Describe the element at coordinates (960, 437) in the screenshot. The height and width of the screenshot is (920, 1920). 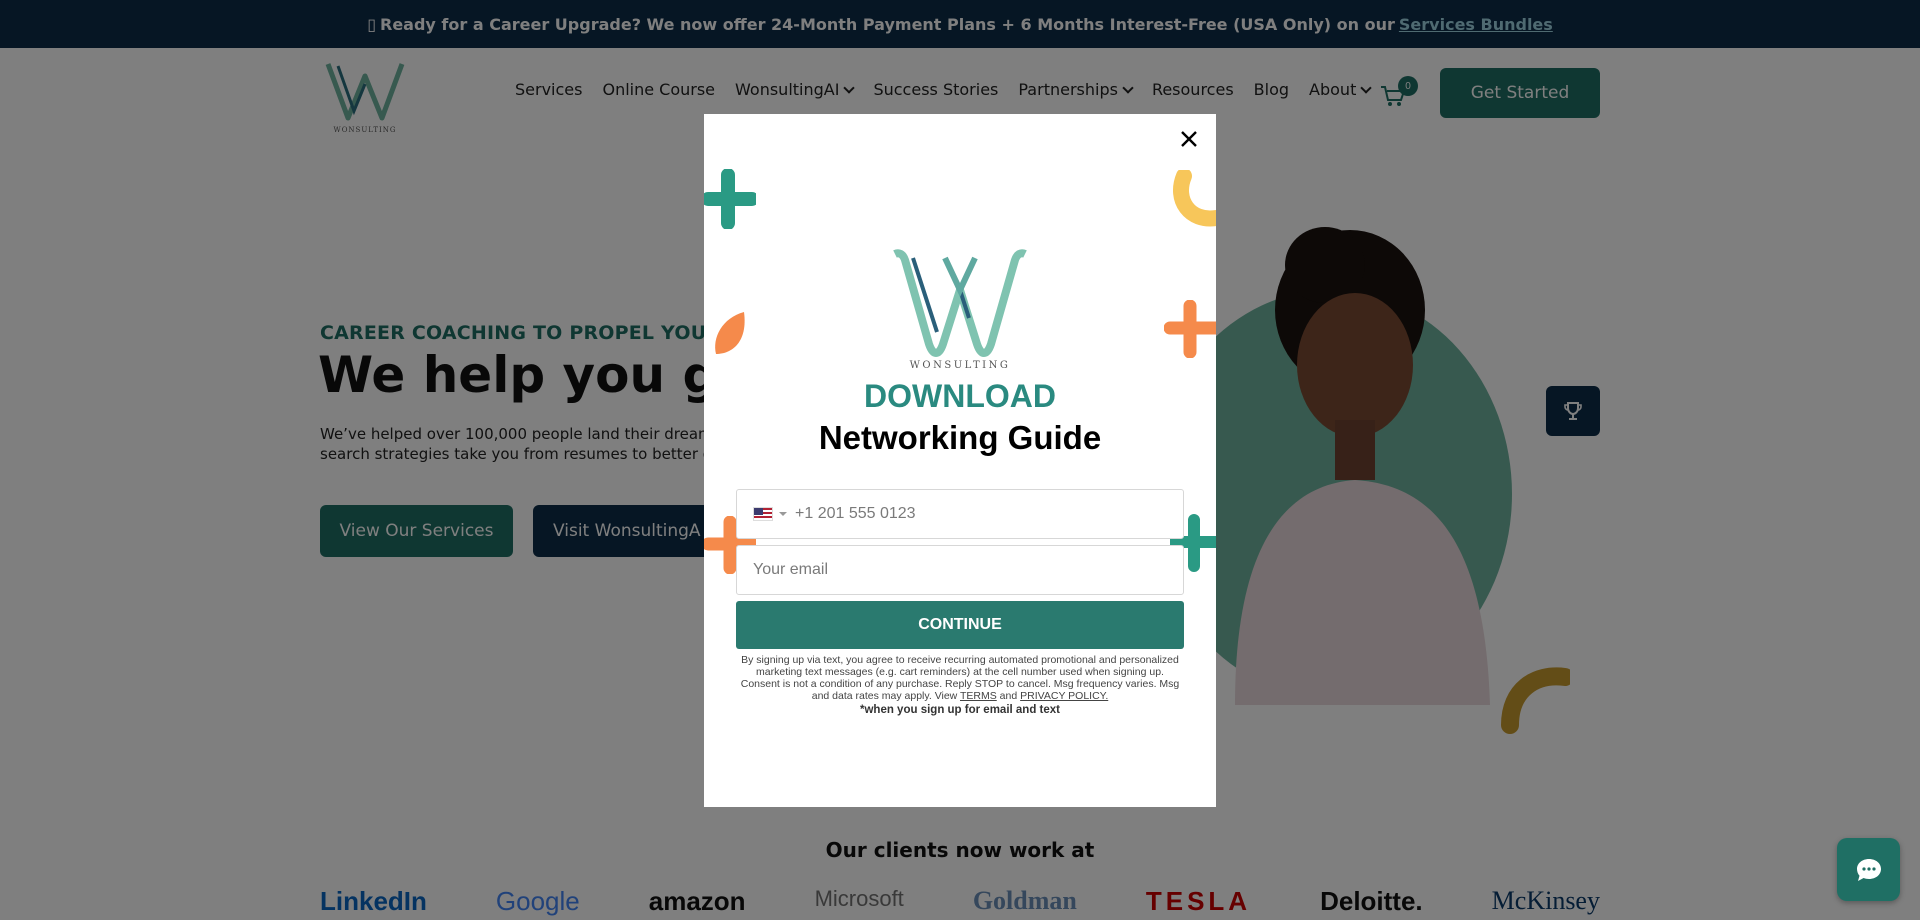
I see `modal-heading-guide: Networking Guide` at that location.